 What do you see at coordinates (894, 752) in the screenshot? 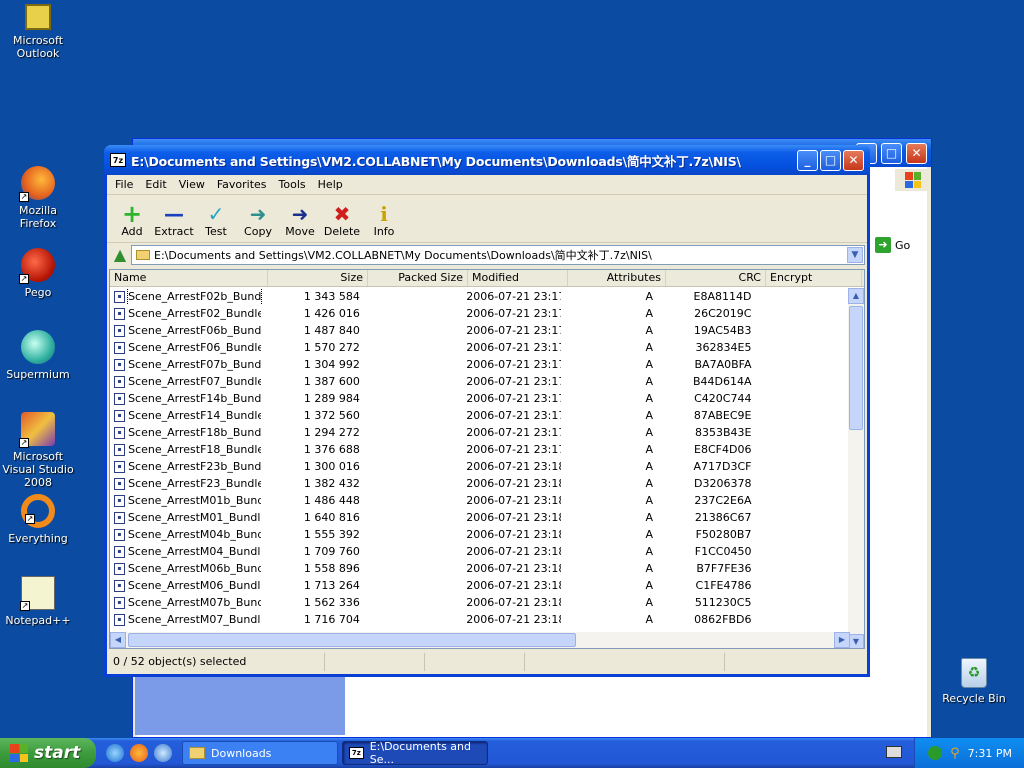
I see `keyboard-icon` at bounding box center [894, 752].